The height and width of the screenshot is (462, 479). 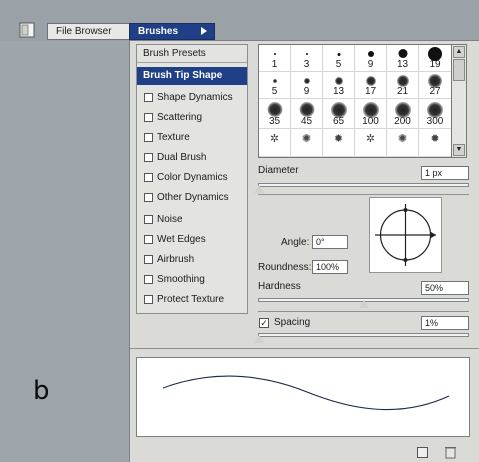 I want to click on brush-preset-5: 5, so click(x=339, y=58).